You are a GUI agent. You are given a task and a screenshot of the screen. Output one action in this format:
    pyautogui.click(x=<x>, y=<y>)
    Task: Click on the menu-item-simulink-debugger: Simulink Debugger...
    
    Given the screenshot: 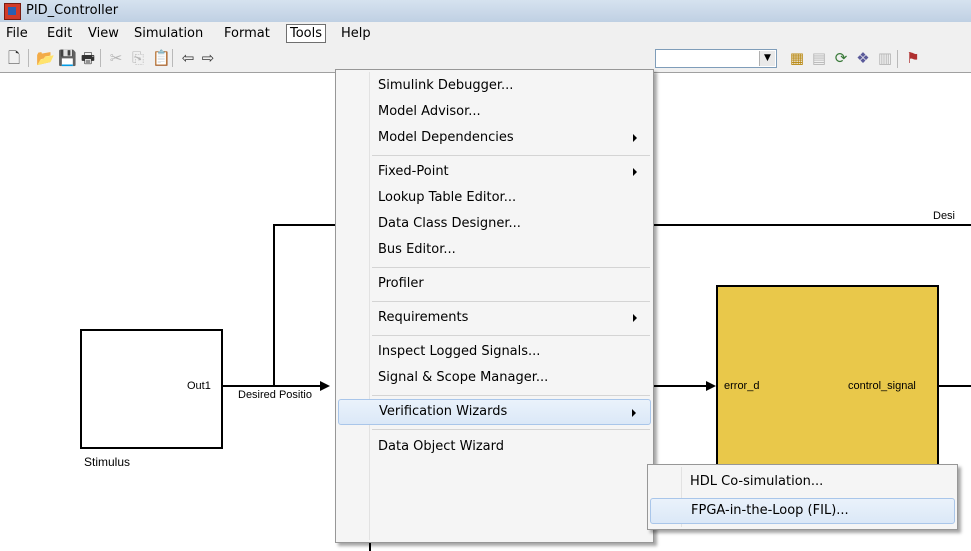 What is the action you would take?
    pyautogui.click(x=494, y=86)
    